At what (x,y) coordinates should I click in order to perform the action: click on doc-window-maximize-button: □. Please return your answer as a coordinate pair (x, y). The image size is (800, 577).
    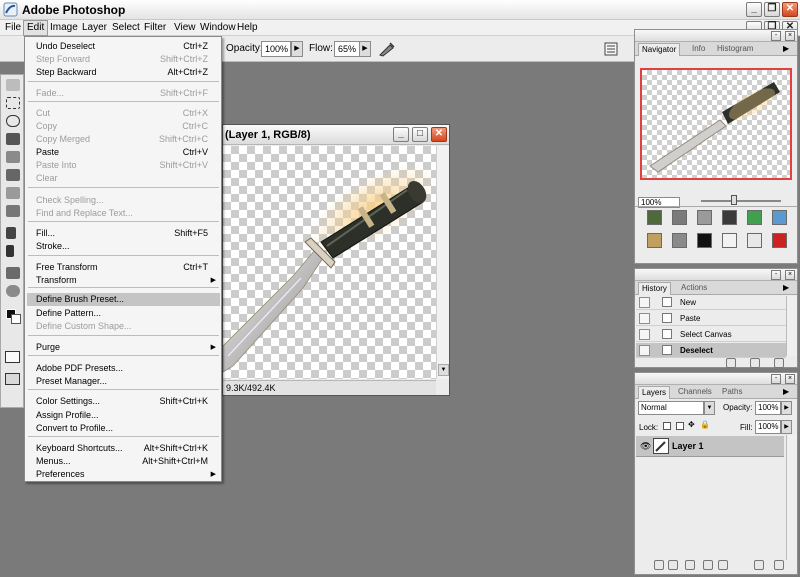
    Looking at the image, I should click on (420, 134).